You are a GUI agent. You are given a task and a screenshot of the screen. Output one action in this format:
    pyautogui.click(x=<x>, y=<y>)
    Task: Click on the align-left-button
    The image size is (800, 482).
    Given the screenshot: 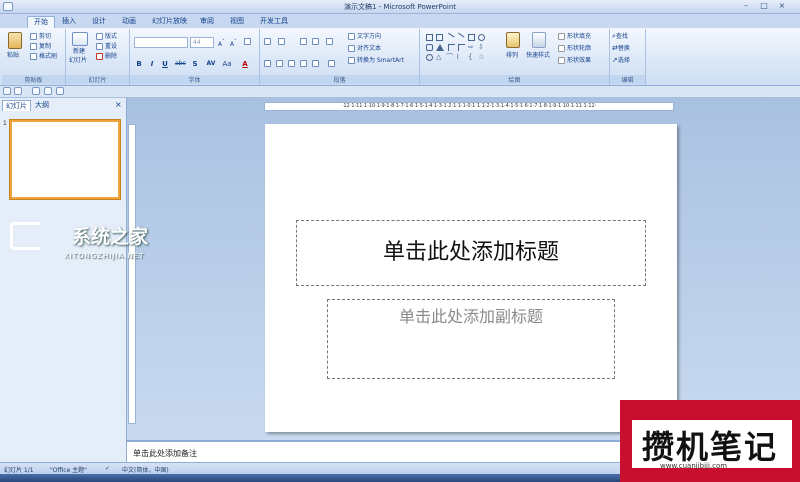 What is the action you would take?
    pyautogui.click(x=268, y=63)
    